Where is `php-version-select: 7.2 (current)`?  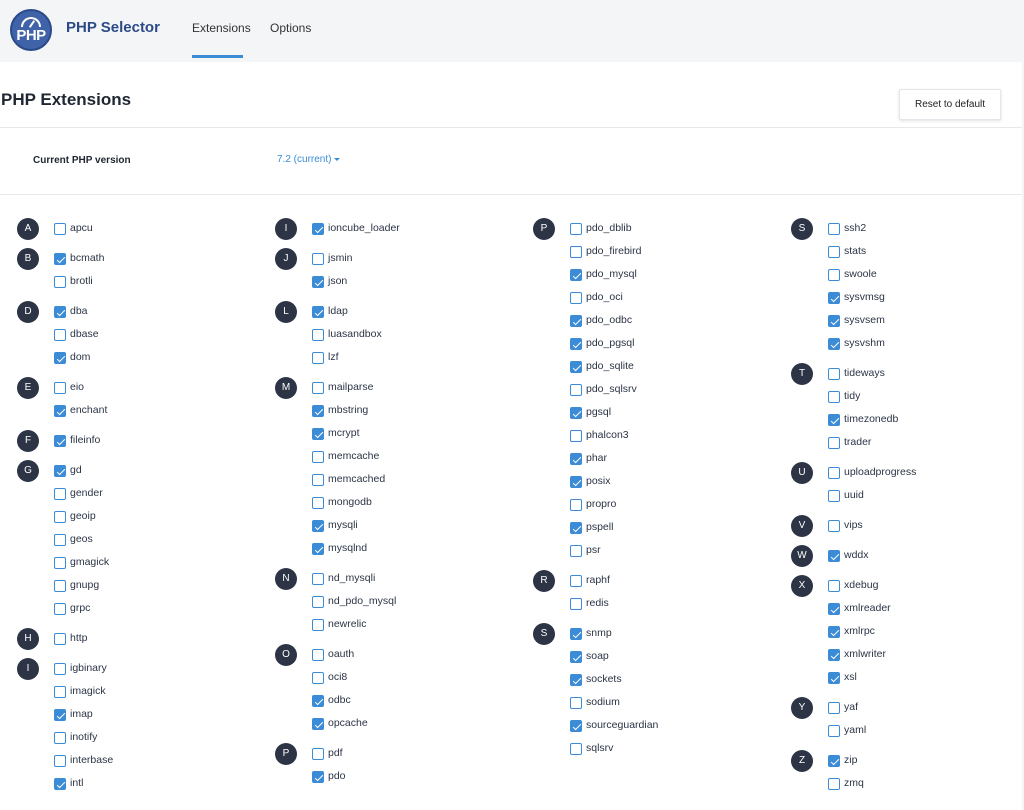
php-version-select: 7.2 (current) is located at coordinates (309, 159).